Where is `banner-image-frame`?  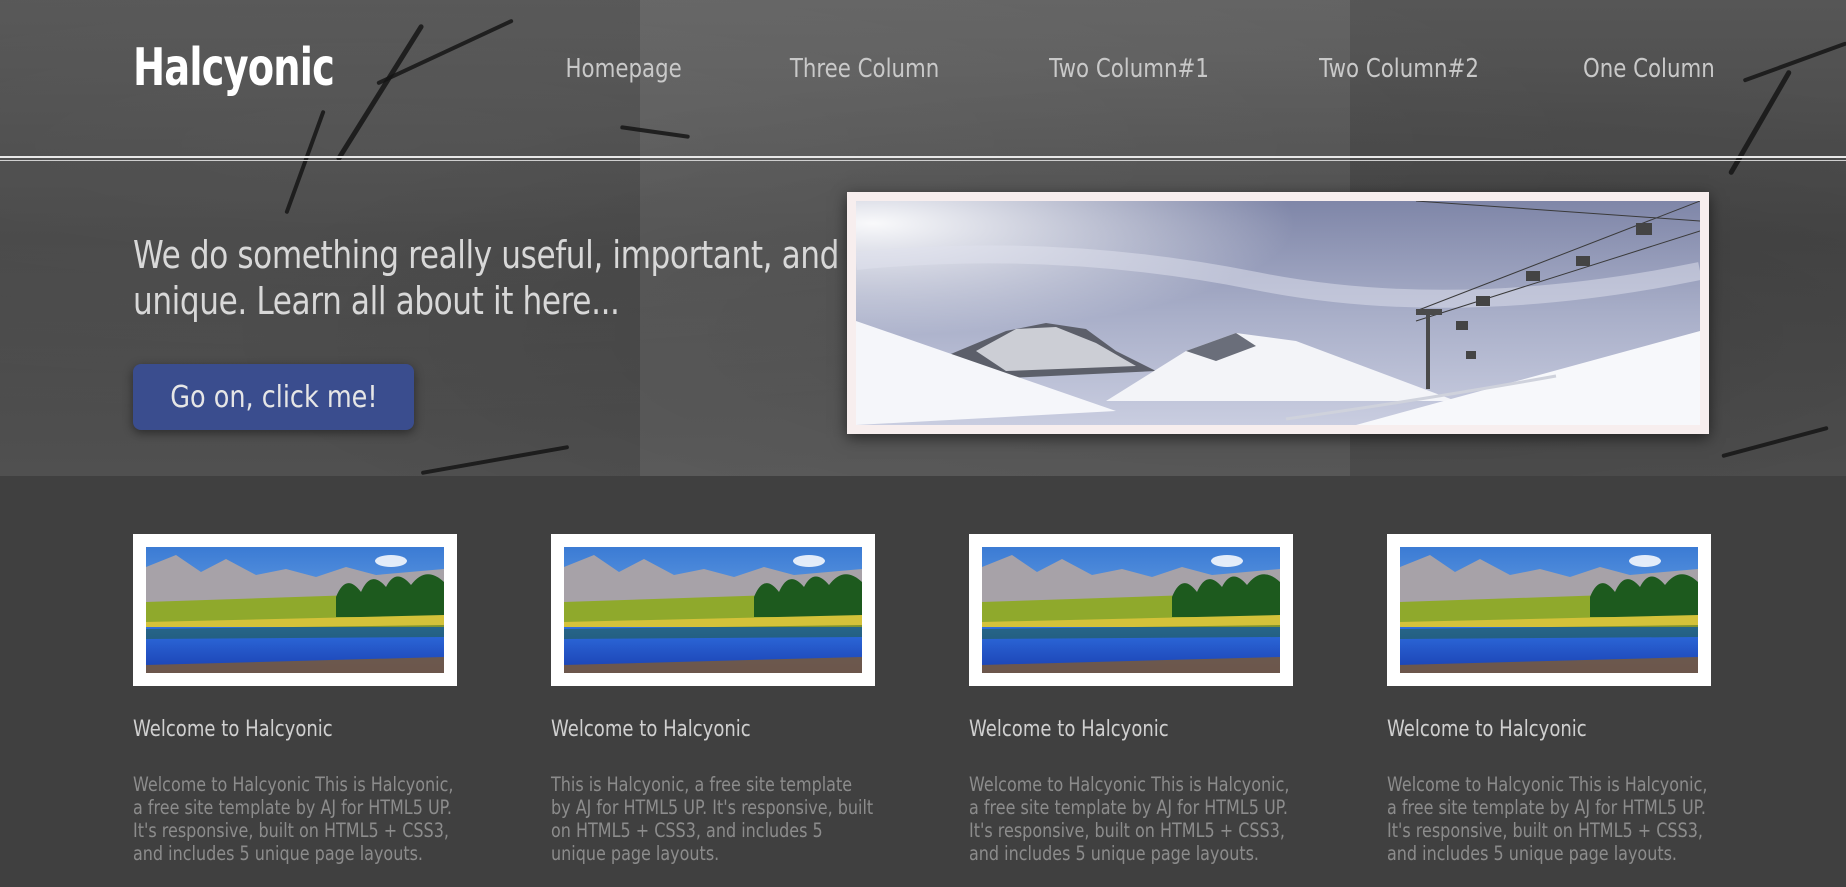 banner-image-frame is located at coordinates (1278, 313).